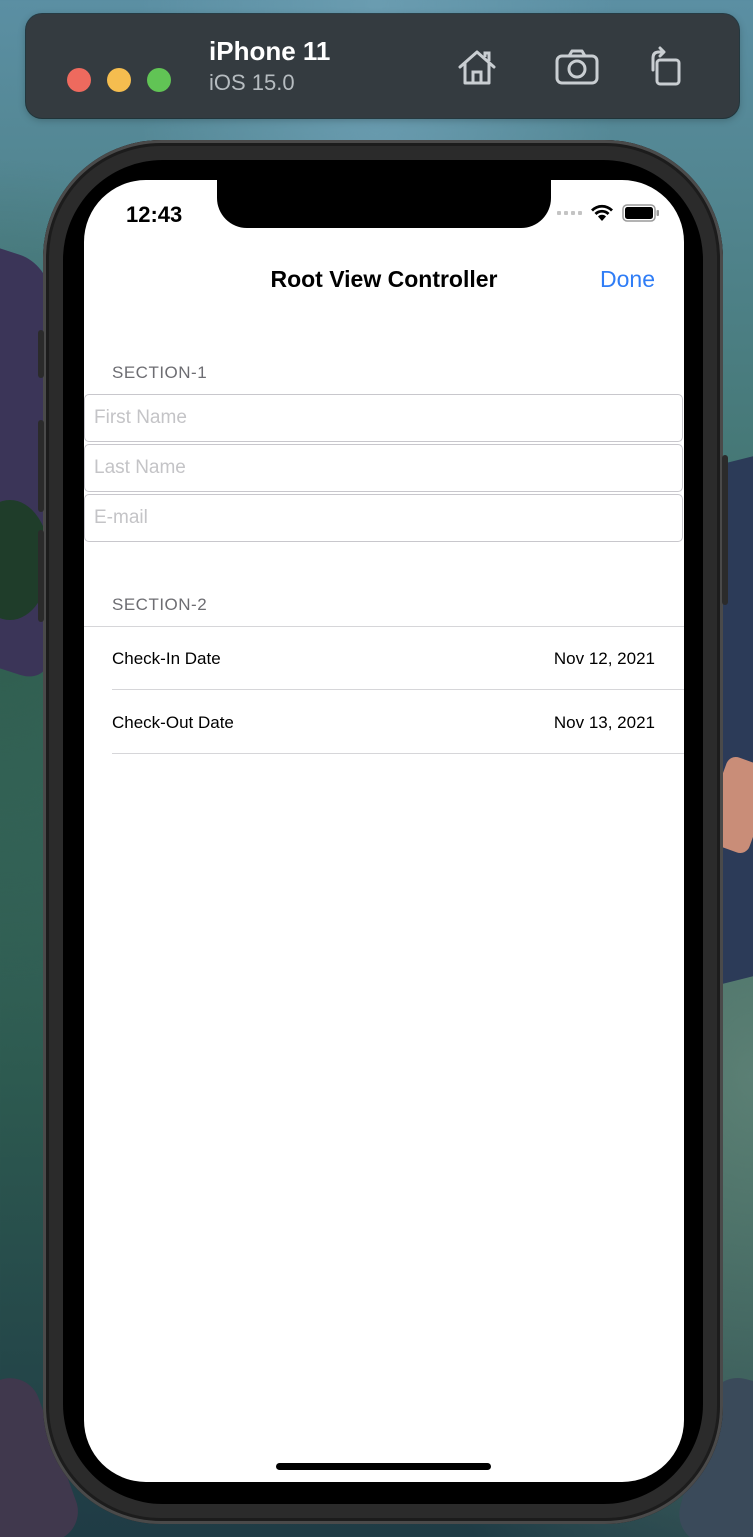  I want to click on last-name-input, so click(383, 468).